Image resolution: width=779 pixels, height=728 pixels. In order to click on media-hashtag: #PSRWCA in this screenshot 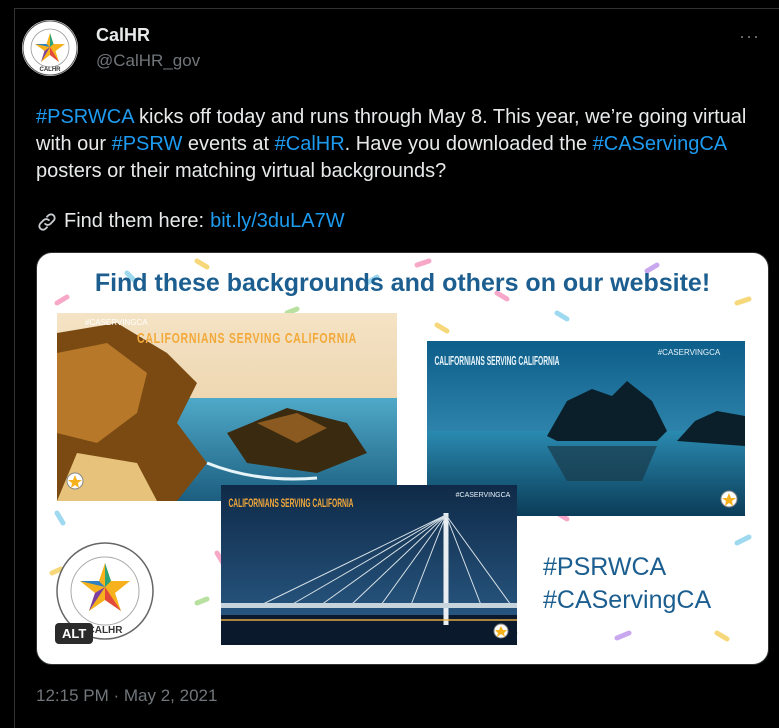, I will do `click(605, 567)`.